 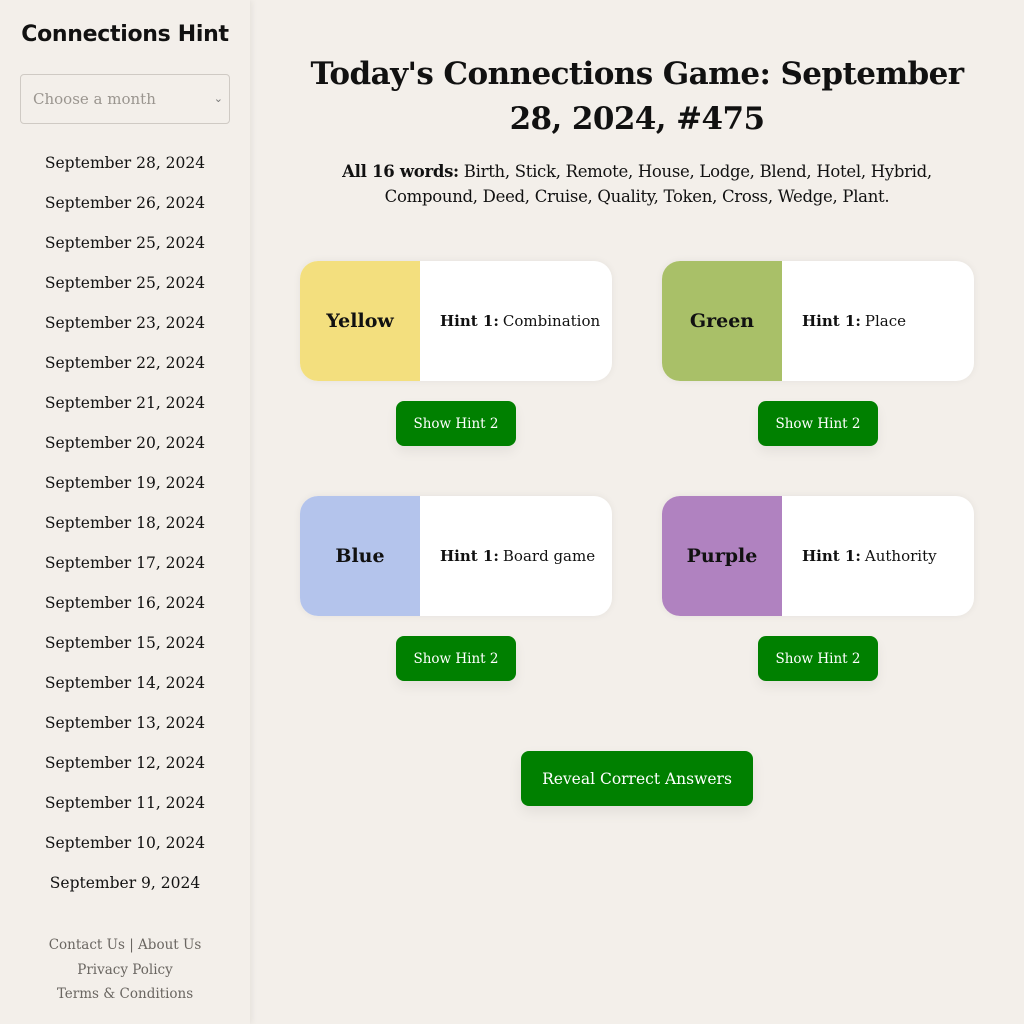 What do you see at coordinates (125, 412) in the screenshot?
I see `date-link: September 21, 2024` at bounding box center [125, 412].